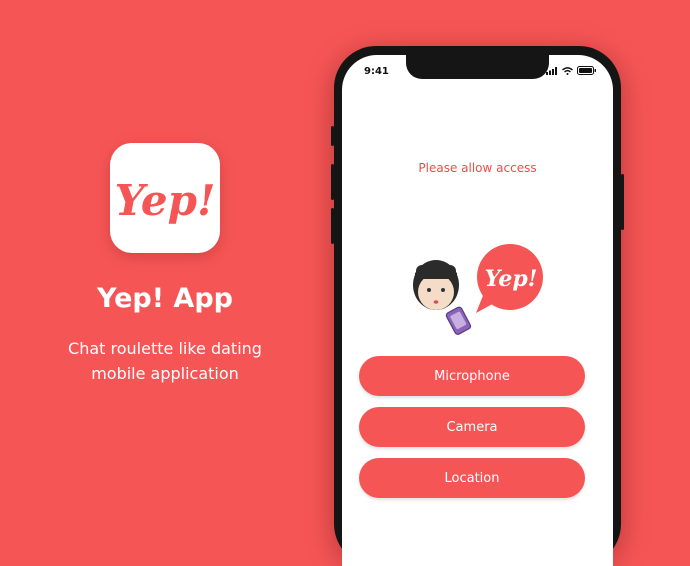  What do you see at coordinates (477, 67) in the screenshot?
I see `phone-notch` at bounding box center [477, 67].